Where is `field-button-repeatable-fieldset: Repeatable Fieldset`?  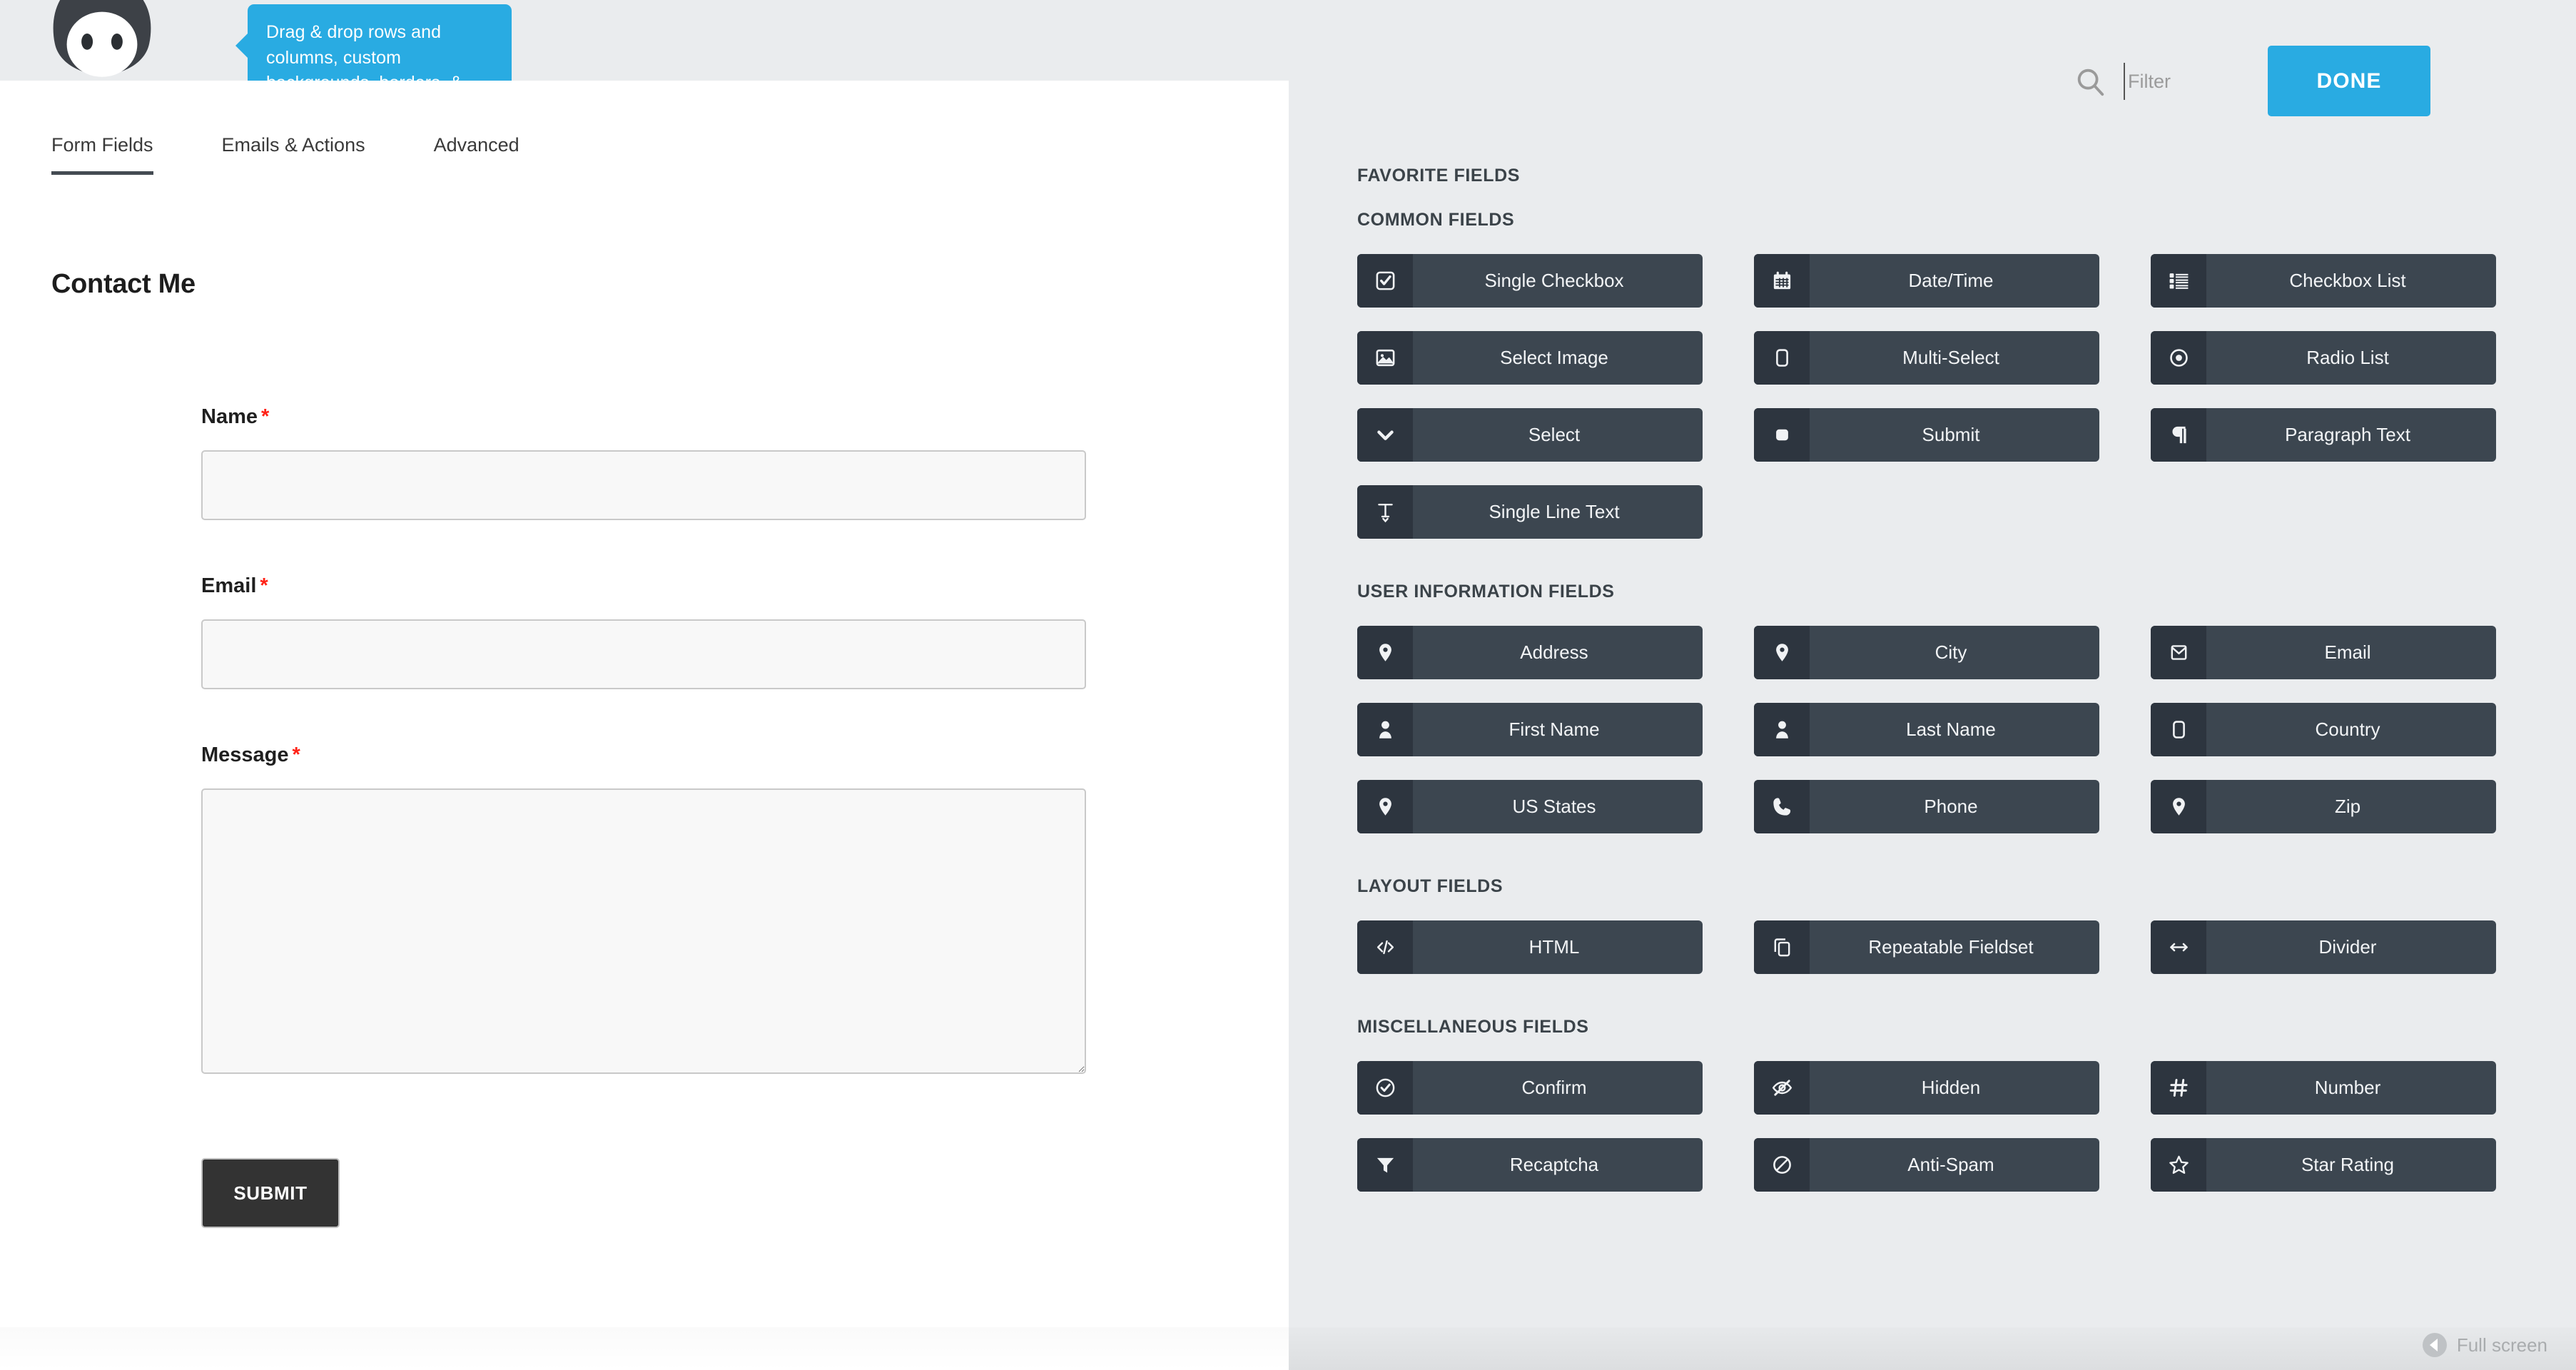
field-button-repeatable-fieldset: Repeatable Fieldset is located at coordinates (1926, 947).